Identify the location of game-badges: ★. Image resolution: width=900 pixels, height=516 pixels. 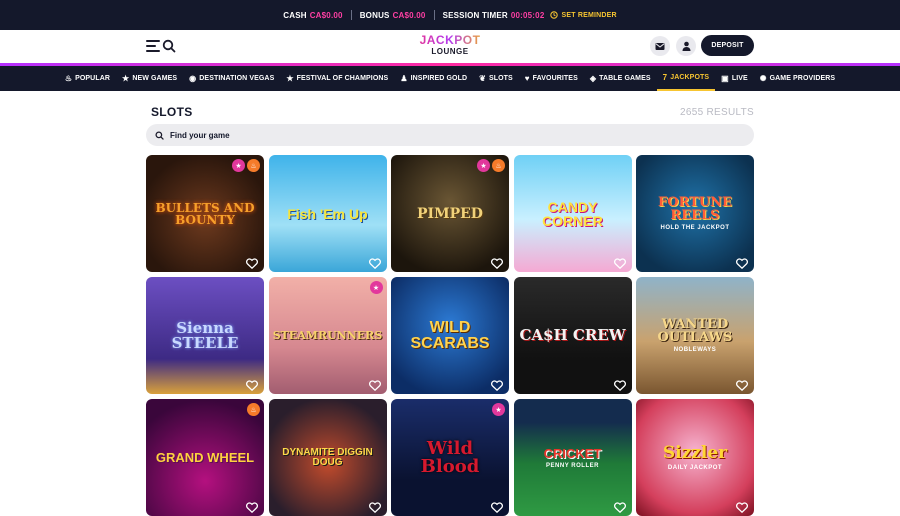
(376, 287).